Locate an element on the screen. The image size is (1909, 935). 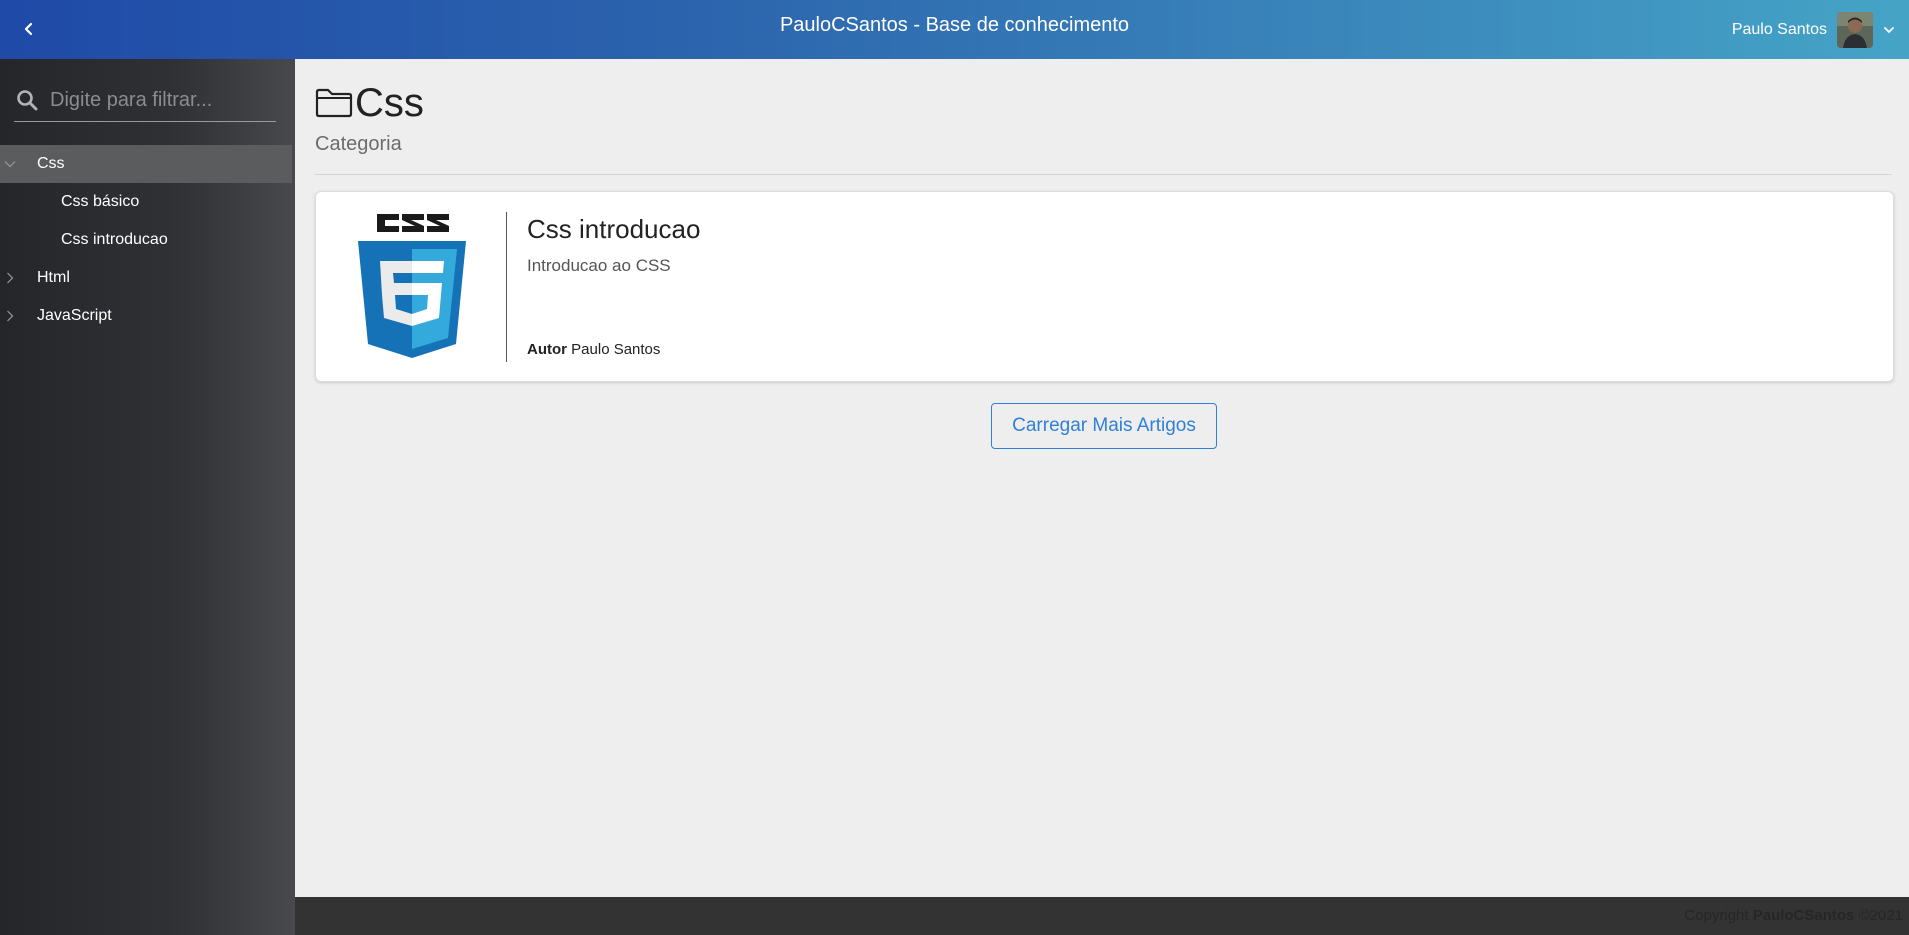
card-separator is located at coordinates (506, 287).